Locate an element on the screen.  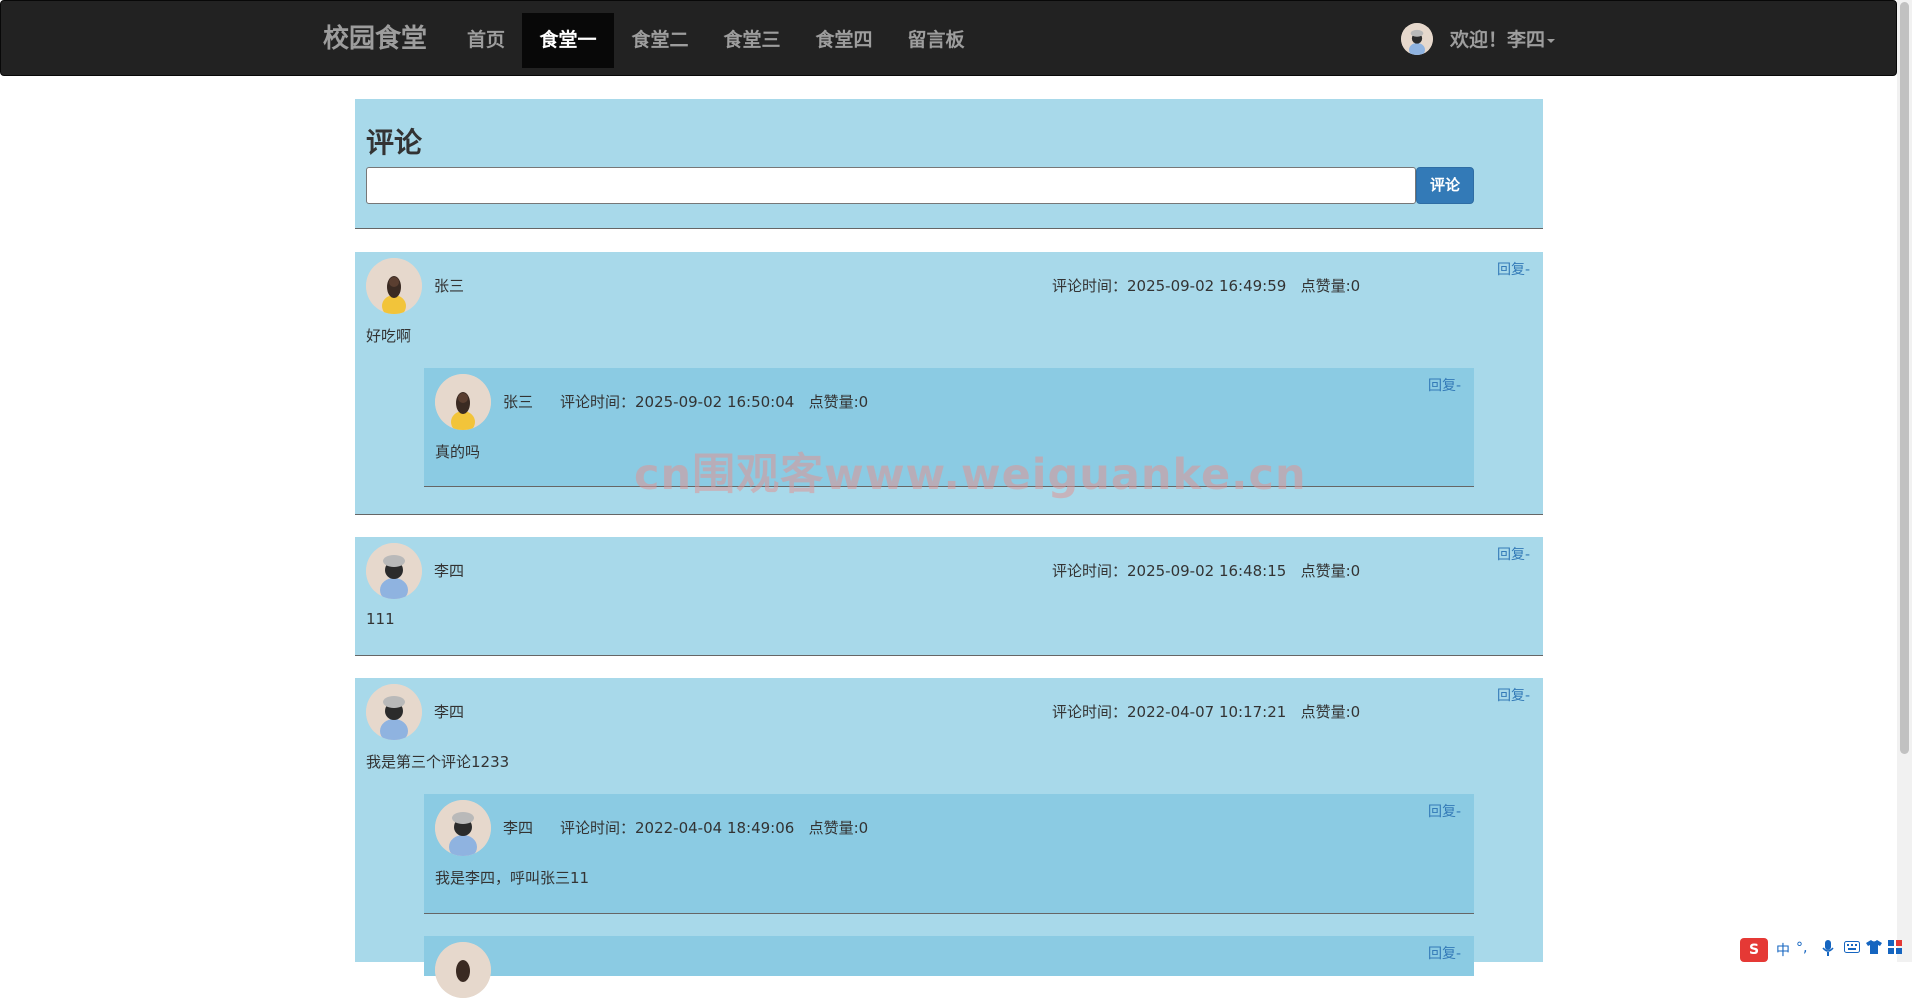
ime-punctuation: °, is located at coordinates (1801, 948).